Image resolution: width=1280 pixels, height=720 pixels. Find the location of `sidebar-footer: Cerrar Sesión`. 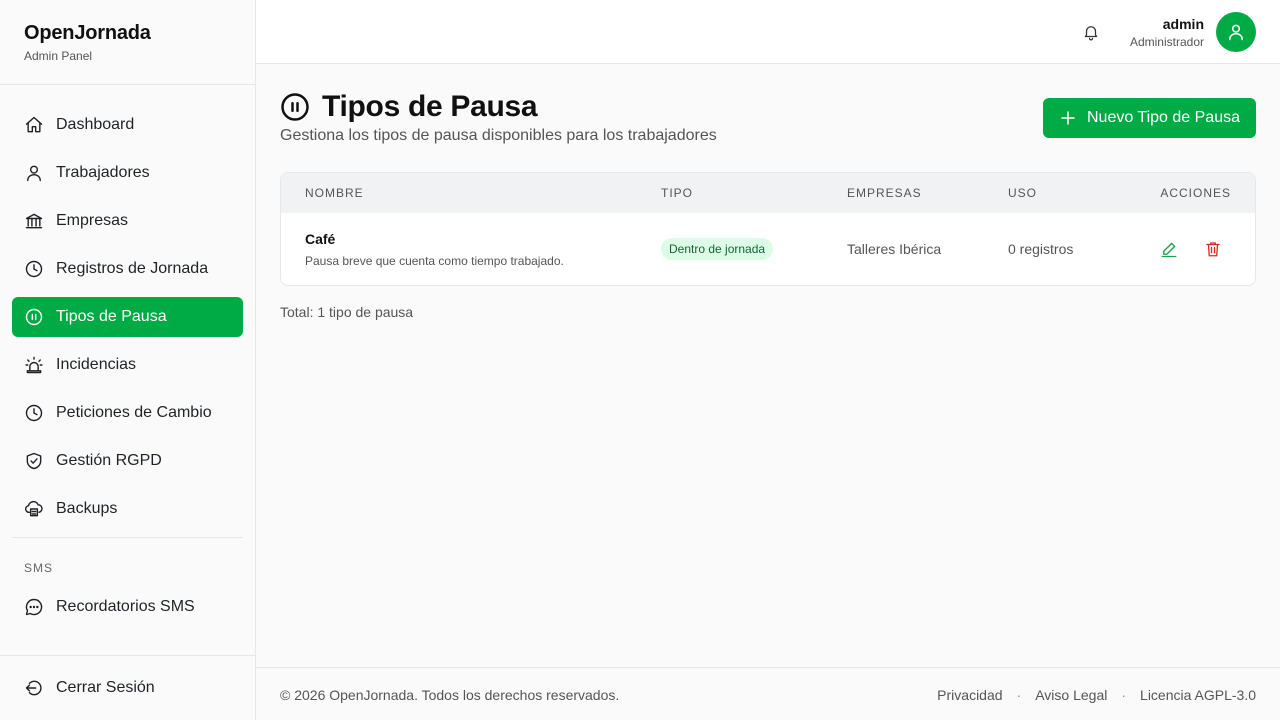

sidebar-footer: Cerrar Sesión is located at coordinates (127, 687).